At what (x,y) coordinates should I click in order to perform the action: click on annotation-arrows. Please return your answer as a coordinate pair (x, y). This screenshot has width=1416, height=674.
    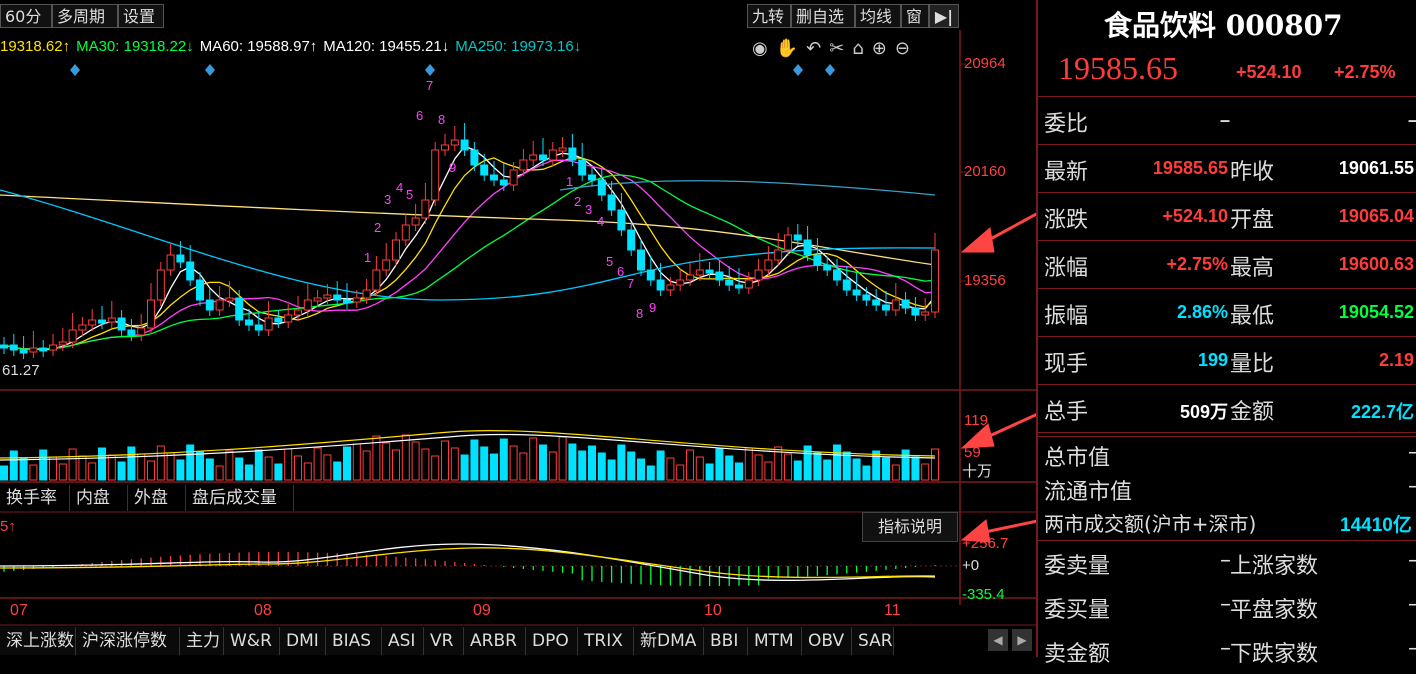
    Looking at the image, I should click on (998, 377).